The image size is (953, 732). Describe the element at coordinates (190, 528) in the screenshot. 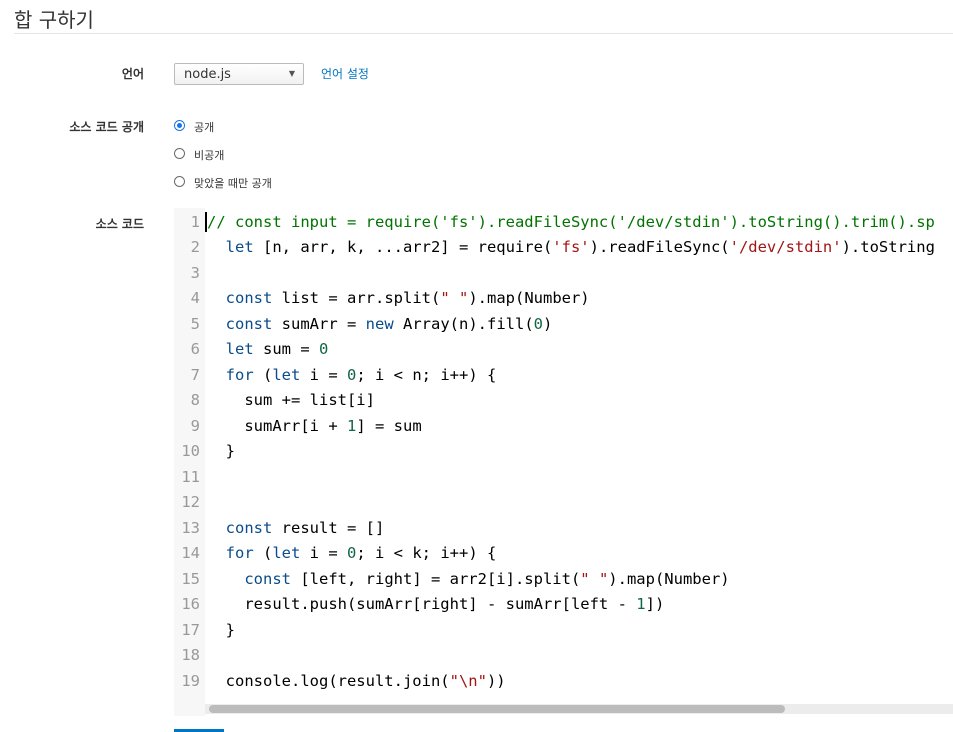

I see `line-number: 13` at that location.